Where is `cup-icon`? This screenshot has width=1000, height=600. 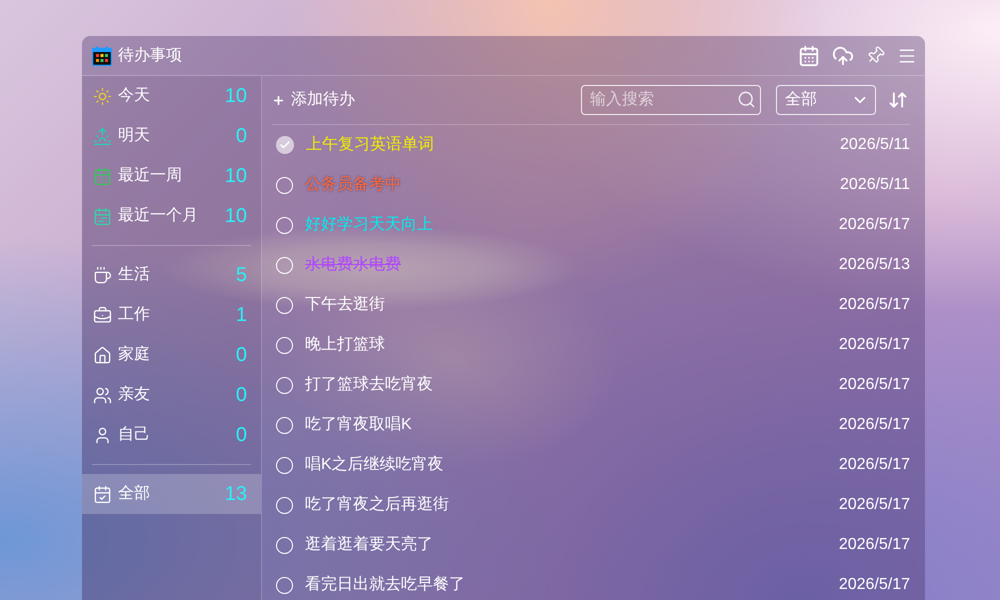 cup-icon is located at coordinates (102, 275).